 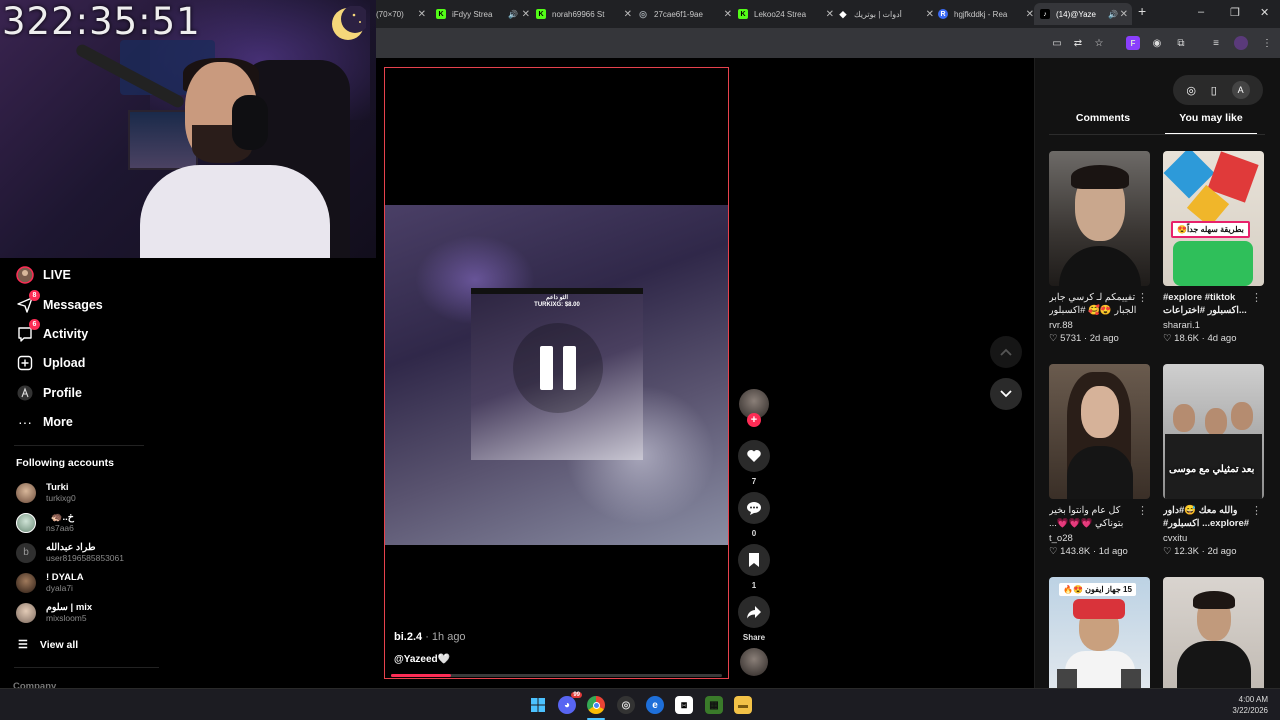 I want to click on capcut-icon: ⧈, so click(x=684, y=705).